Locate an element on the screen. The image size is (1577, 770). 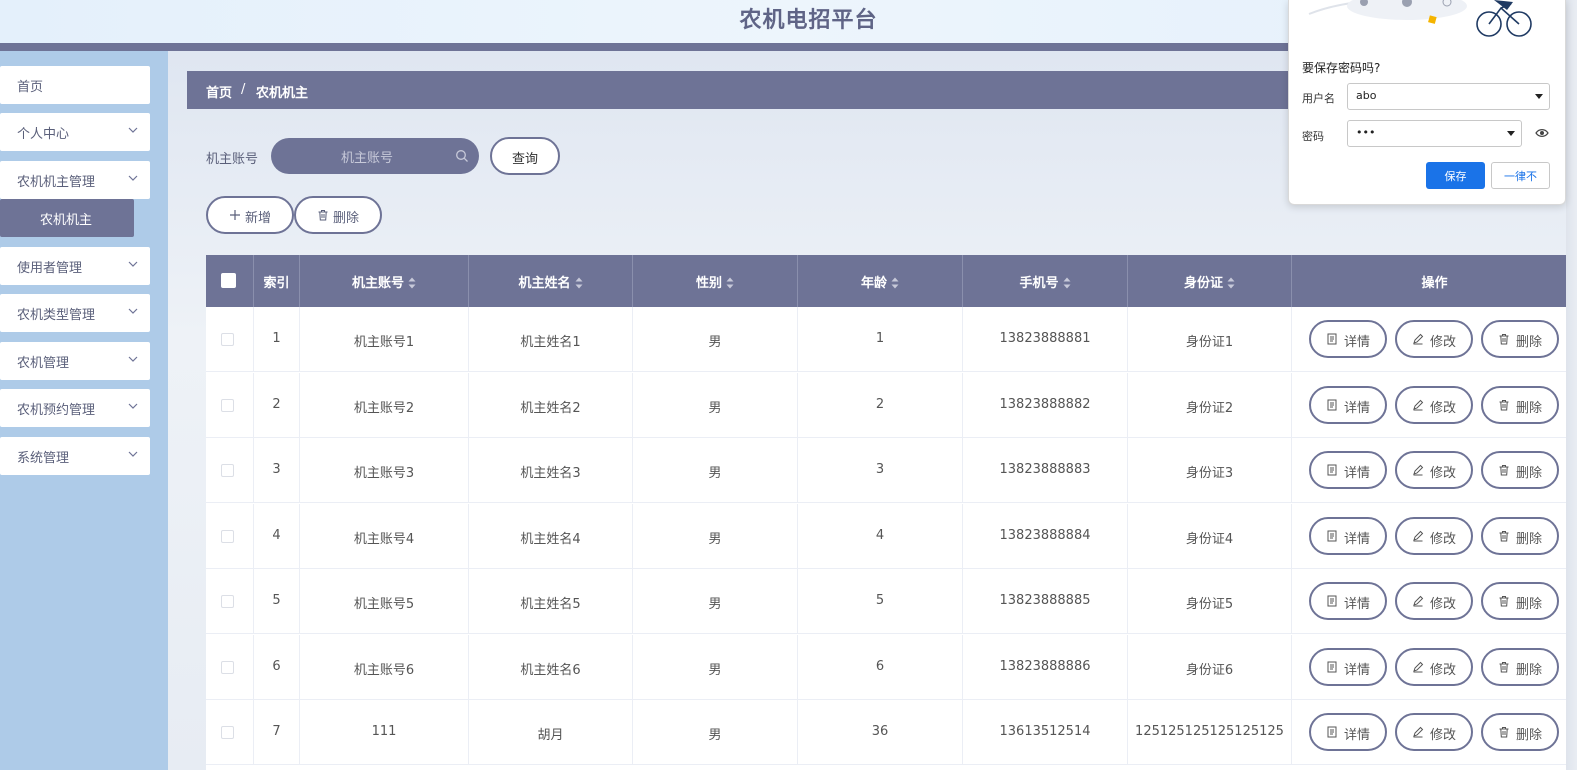
cell-idcard-text: 身份证3 is located at coordinates (1209, 473).